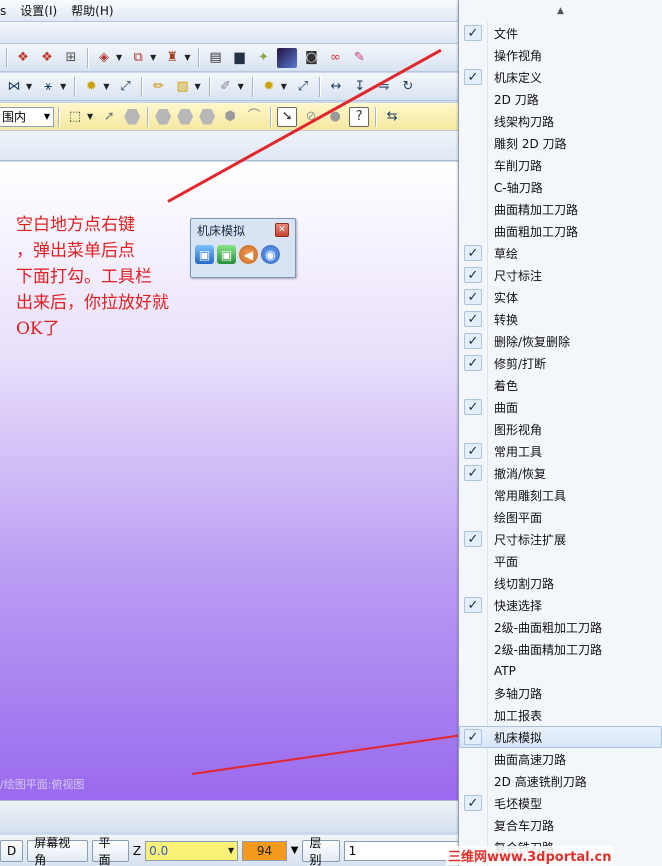 The height and width of the screenshot is (866, 662). What do you see at coordinates (14, 87) in the screenshot?
I see `trim-icon: ⋈` at bounding box center [14, 87].